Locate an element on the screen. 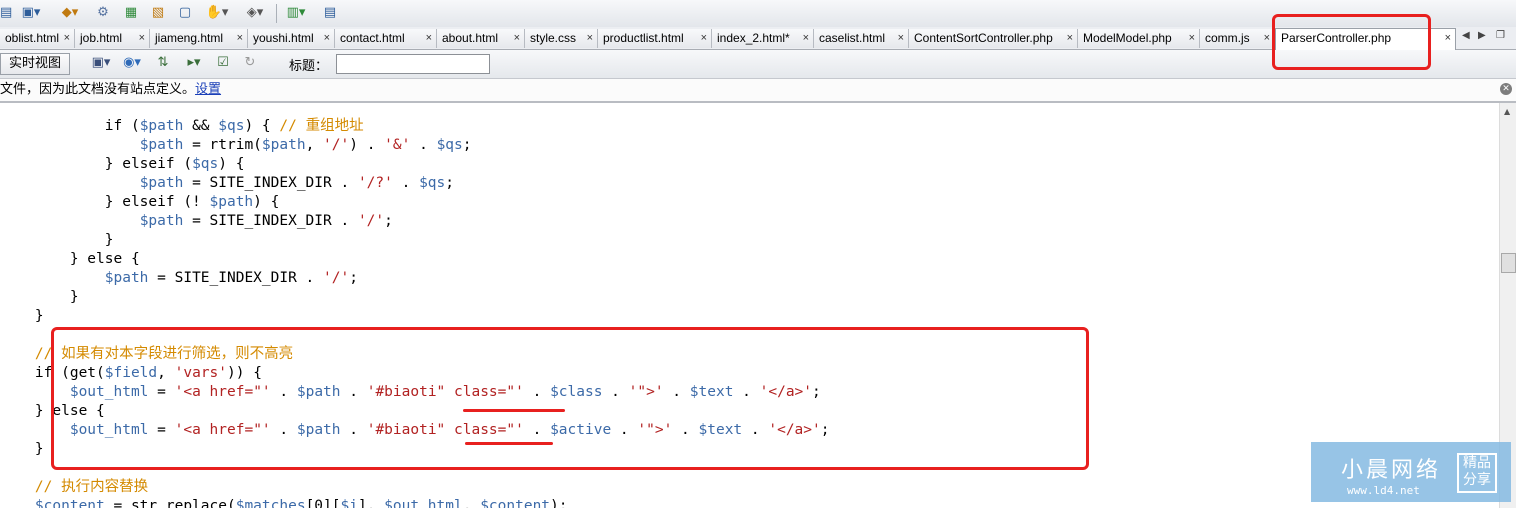 The height and width of the screenshot is (508, 1516). close-icon: ✕ is located at coordinates (1506, 89).